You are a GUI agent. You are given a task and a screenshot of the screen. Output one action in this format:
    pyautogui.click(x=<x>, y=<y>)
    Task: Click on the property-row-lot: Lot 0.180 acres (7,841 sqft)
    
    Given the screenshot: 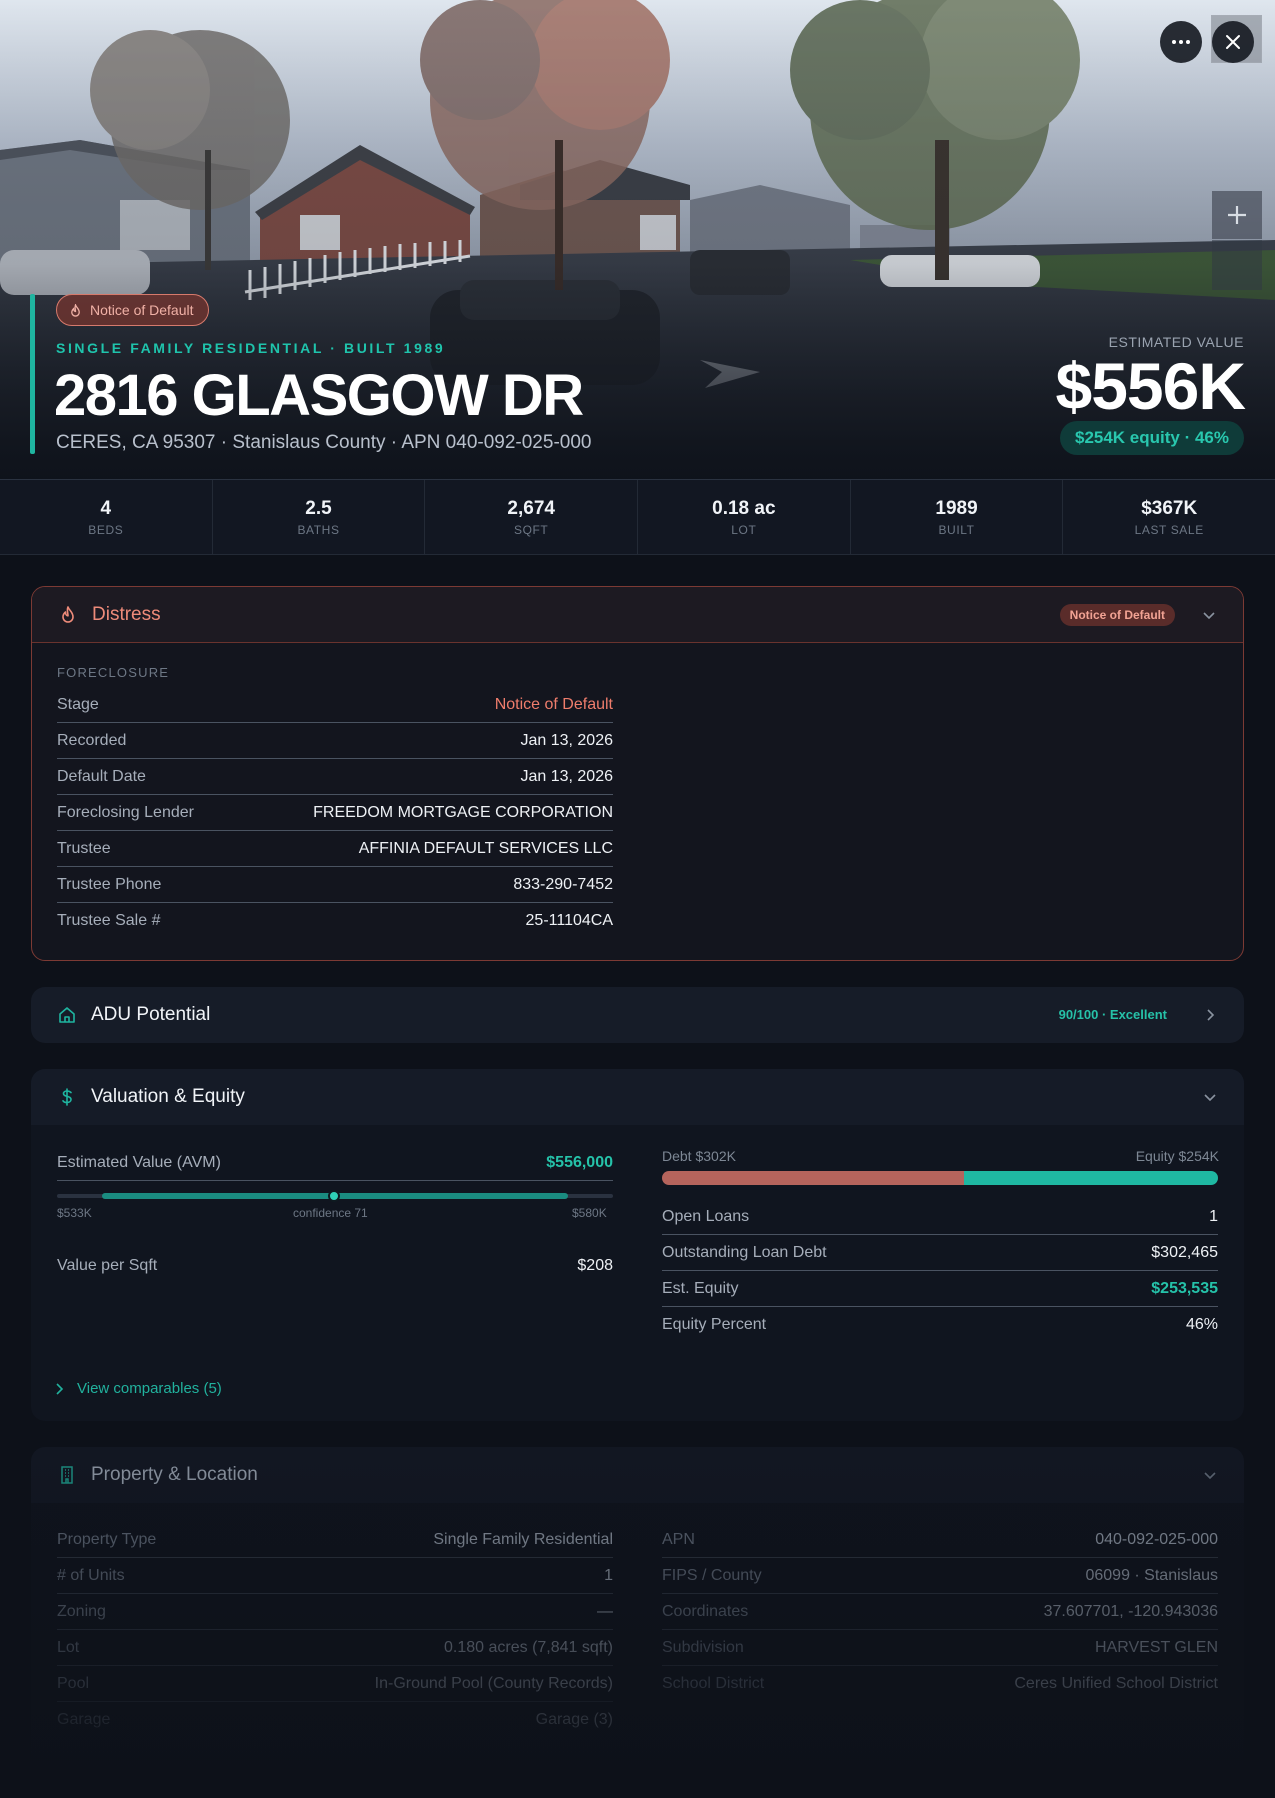 What is the action you would take?
    pyautogui.click(x=335, y=1648)
    